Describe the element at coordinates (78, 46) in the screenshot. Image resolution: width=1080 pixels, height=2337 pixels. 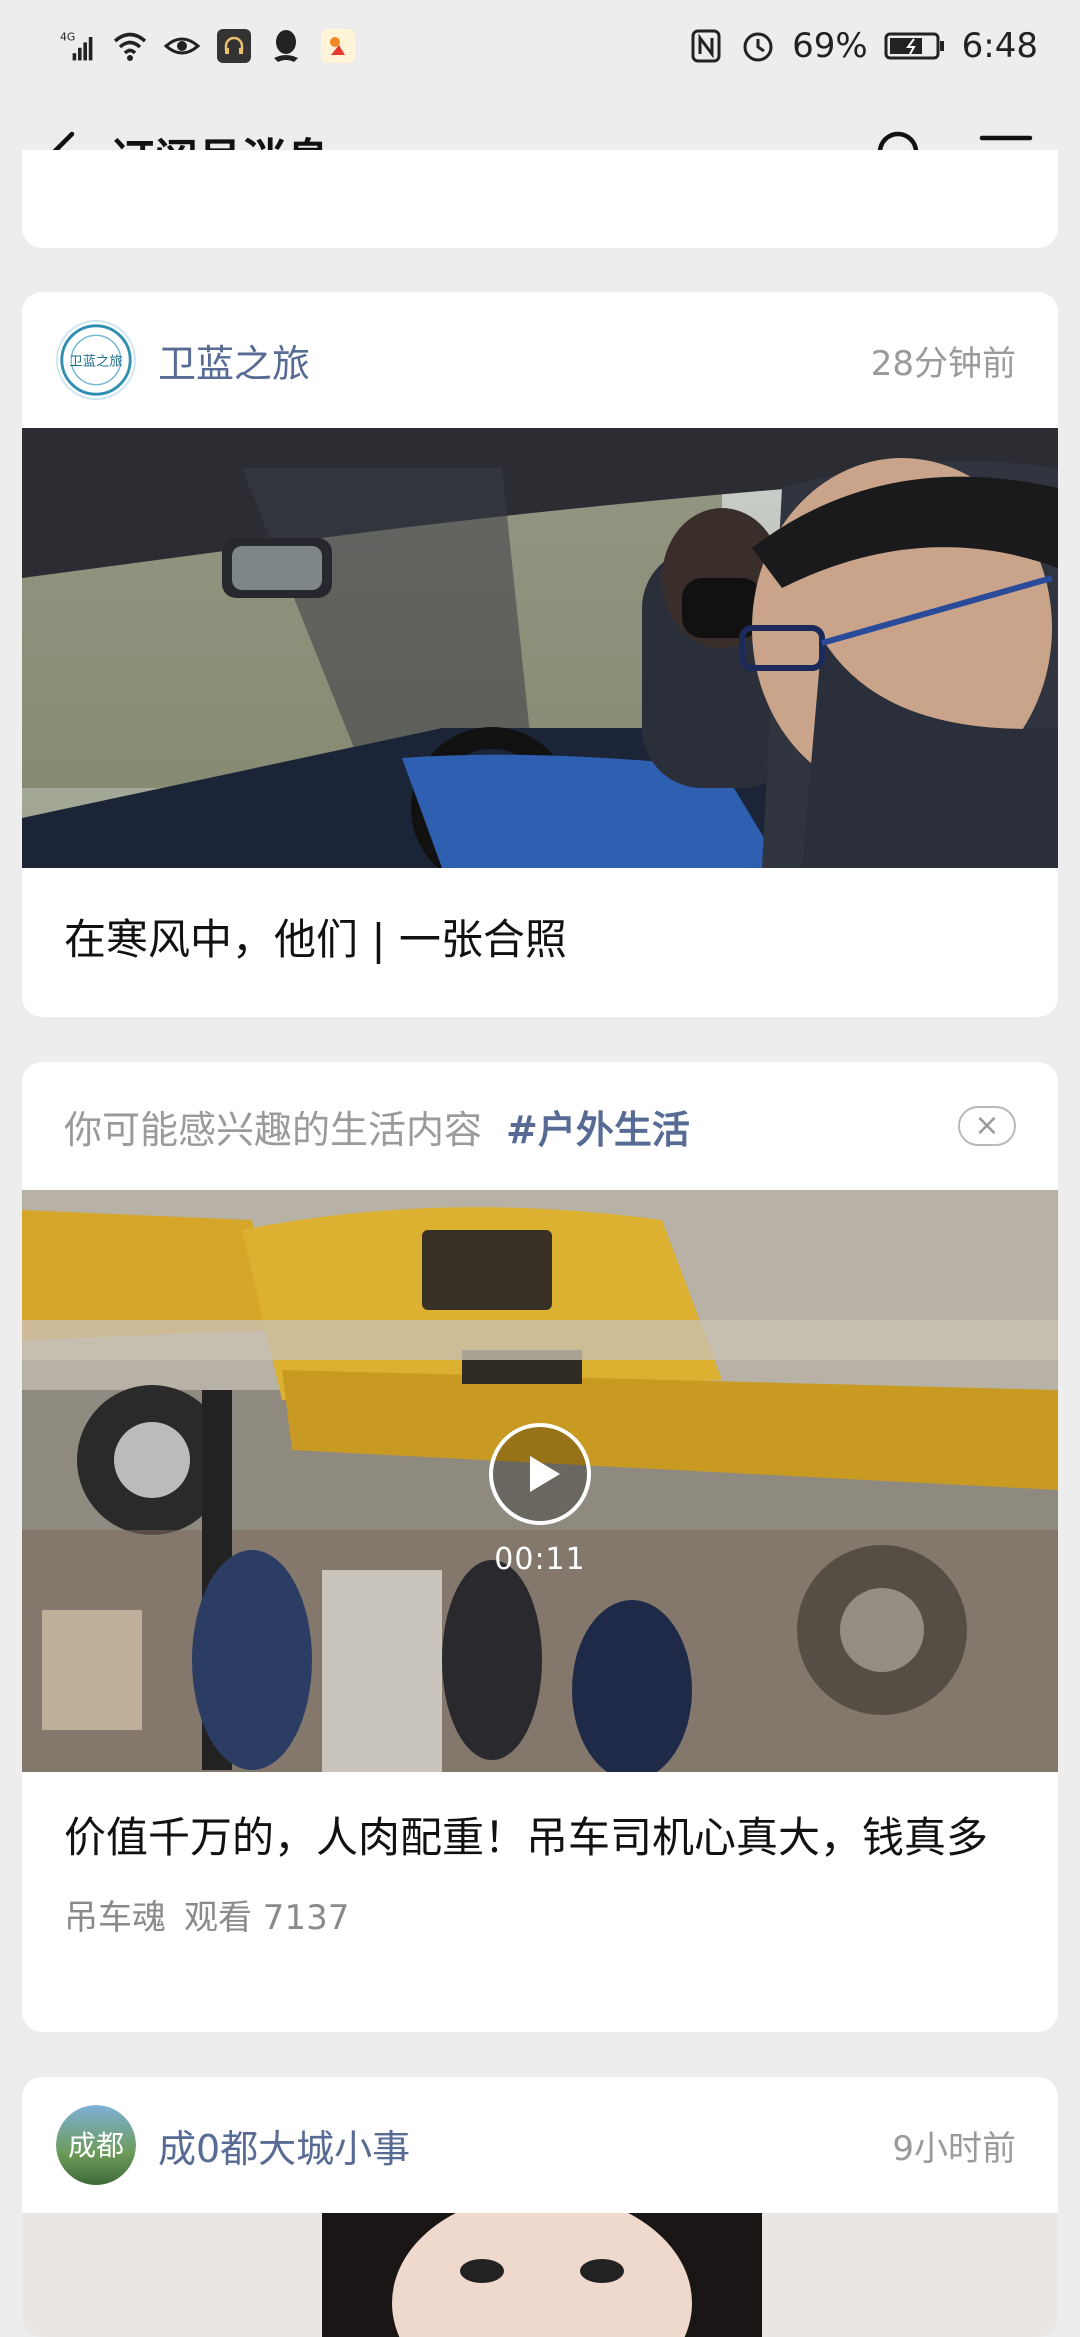
I see `signal-icon: 4G` at that location.